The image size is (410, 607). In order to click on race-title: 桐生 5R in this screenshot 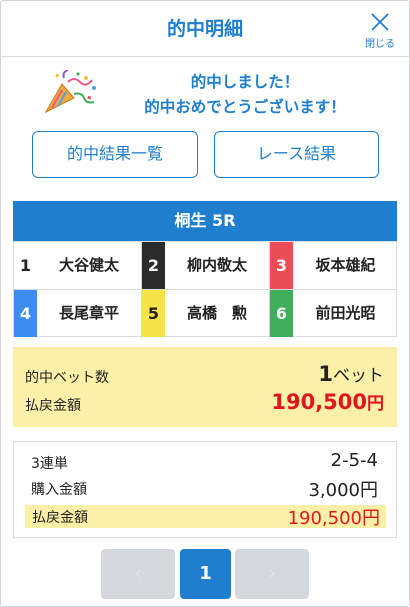, I will do `click(205, 221)`.